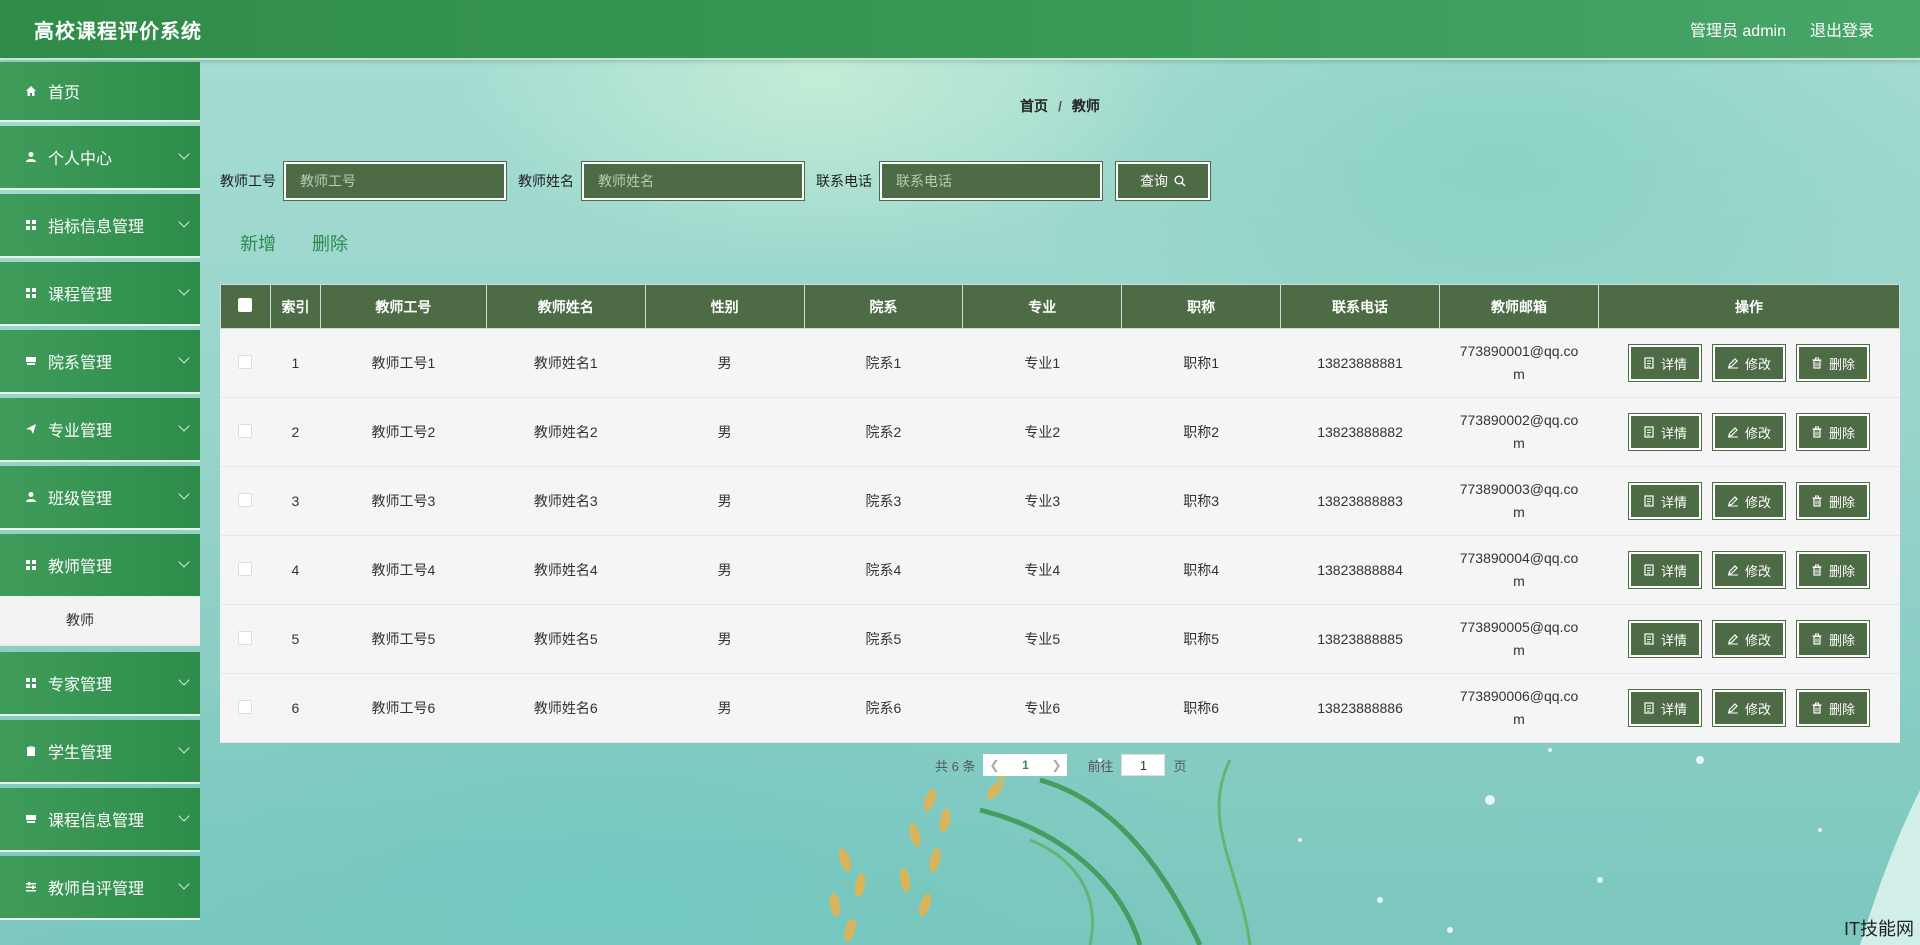  I want to click on sidebar-item-major: 专业管理, so click(100, 429).